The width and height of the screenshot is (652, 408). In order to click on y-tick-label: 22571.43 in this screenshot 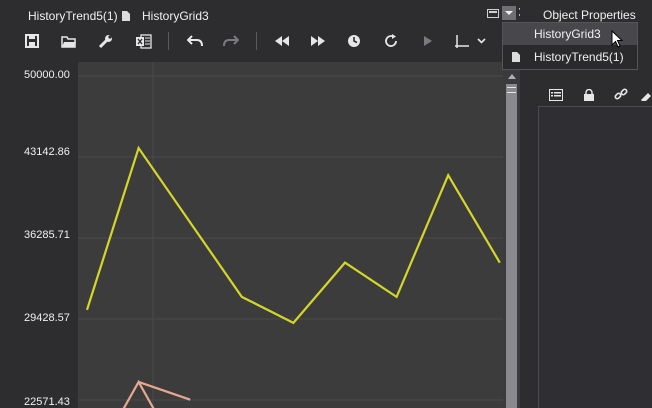, I will do `click(47, 402)`.